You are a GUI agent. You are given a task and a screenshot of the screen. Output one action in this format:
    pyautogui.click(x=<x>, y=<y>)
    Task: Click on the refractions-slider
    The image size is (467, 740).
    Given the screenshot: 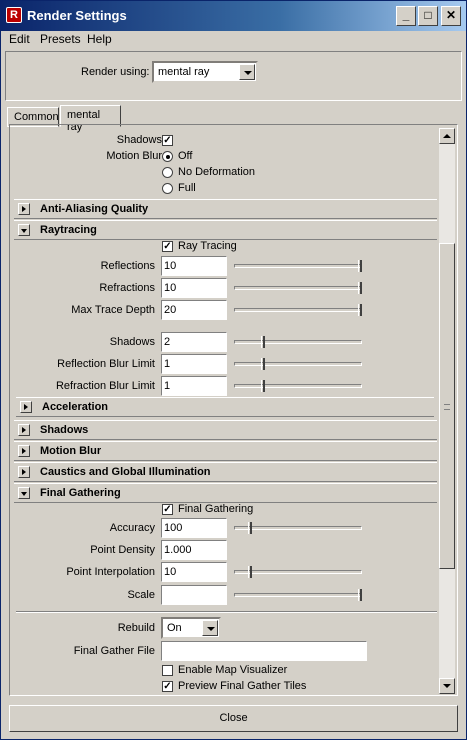 What is the action you would take?
    pyautogui.click(x=298, y=288)
    